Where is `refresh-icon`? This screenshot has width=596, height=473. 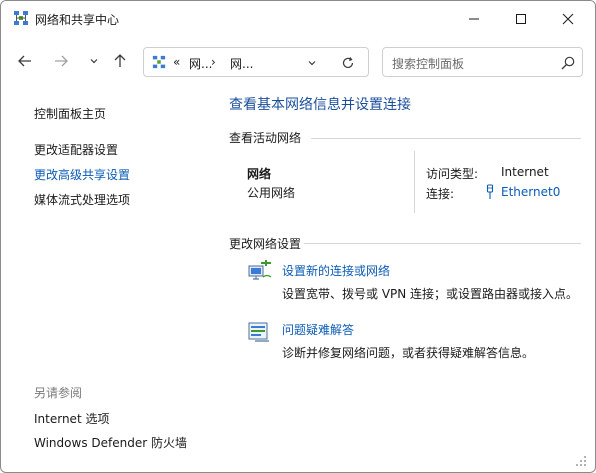
refresh-icon is located at coordinates (348, 63).